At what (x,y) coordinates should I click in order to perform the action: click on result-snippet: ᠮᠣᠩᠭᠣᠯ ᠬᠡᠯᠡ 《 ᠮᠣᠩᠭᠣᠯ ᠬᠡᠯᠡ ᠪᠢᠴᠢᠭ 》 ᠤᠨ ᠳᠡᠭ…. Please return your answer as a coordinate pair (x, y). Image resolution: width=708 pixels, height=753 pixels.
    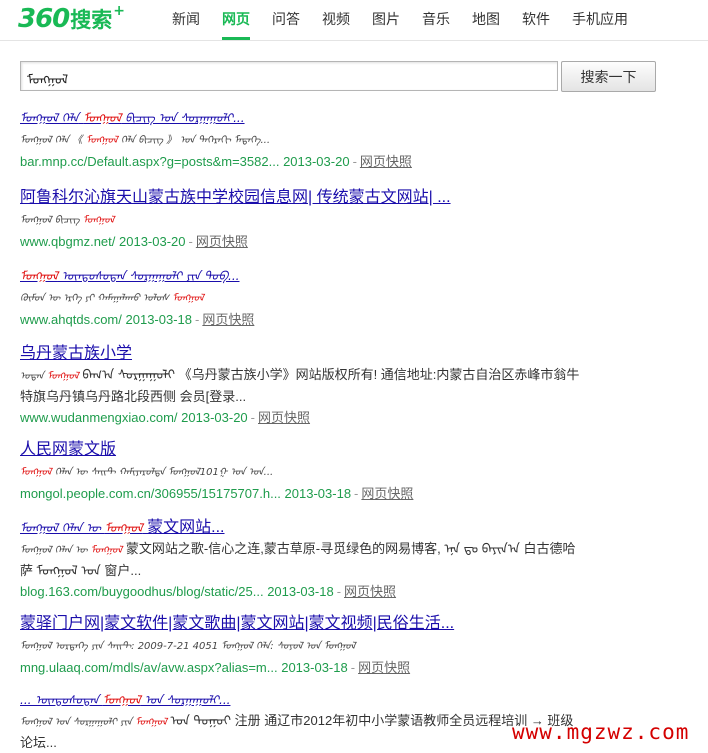
    Looking at the image, I should click on (300, 140).